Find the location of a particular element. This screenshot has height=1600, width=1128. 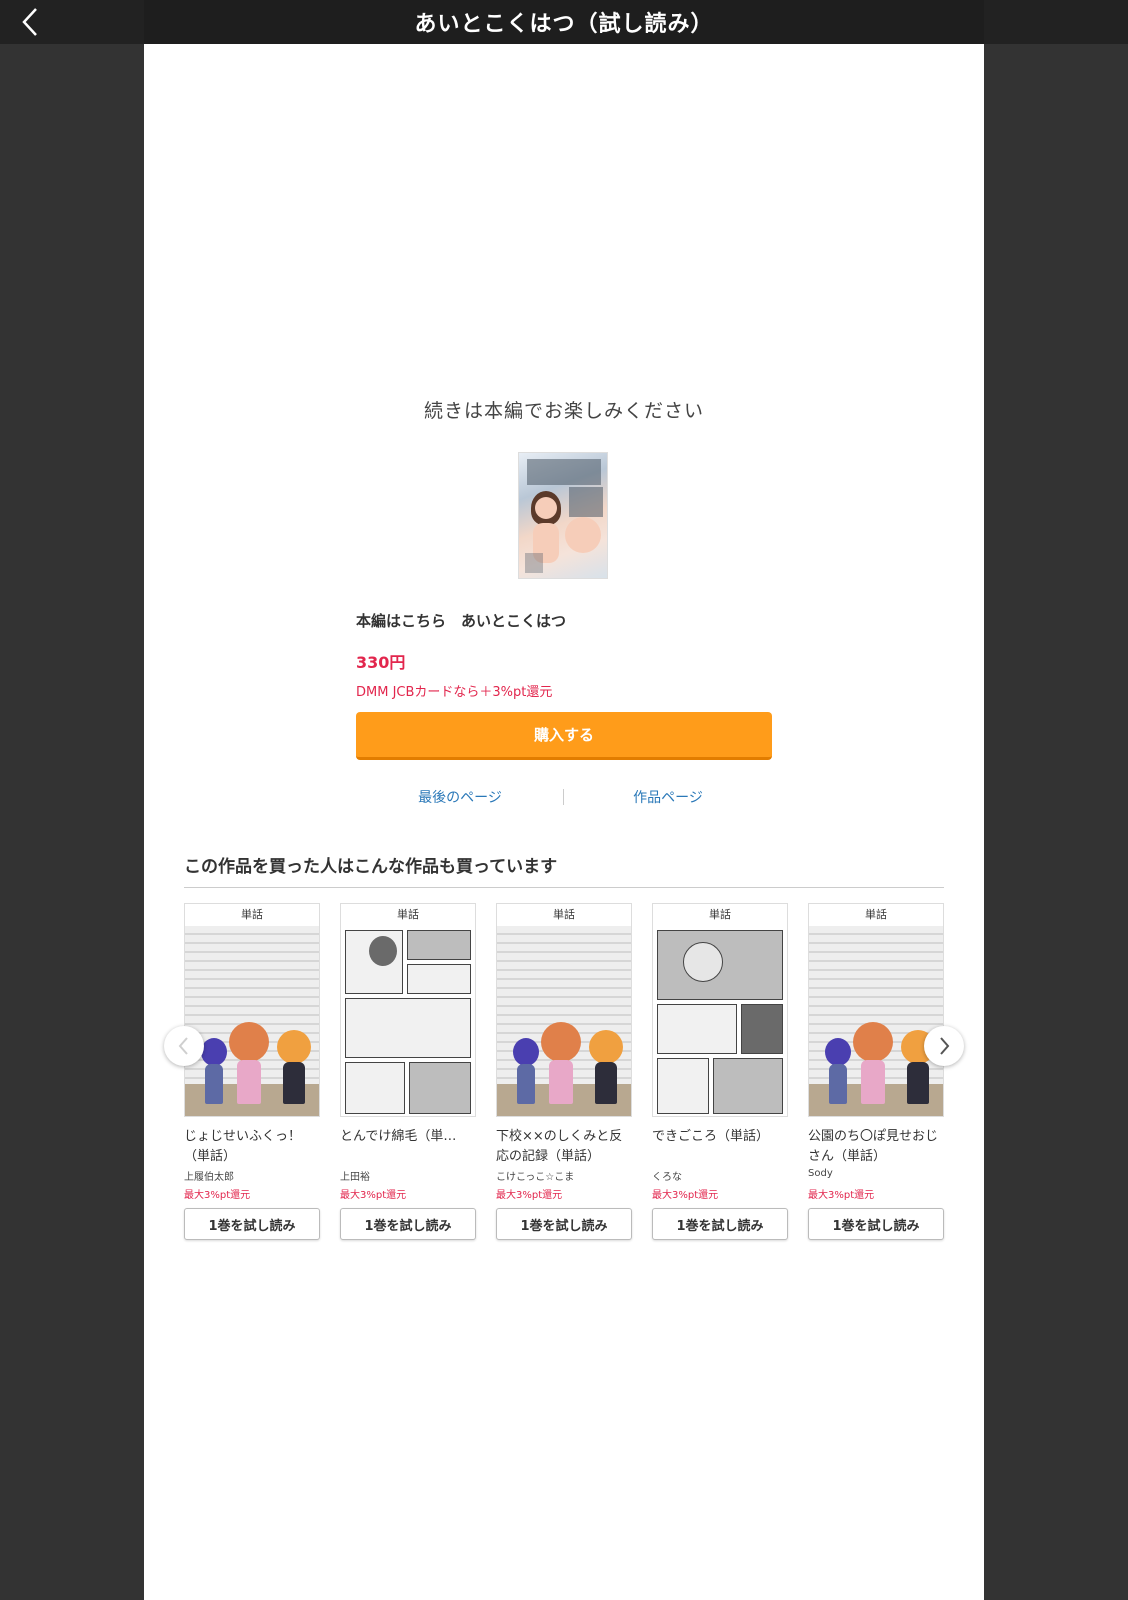

item-author: 上田裕 is located at coordinates (408, 1176).